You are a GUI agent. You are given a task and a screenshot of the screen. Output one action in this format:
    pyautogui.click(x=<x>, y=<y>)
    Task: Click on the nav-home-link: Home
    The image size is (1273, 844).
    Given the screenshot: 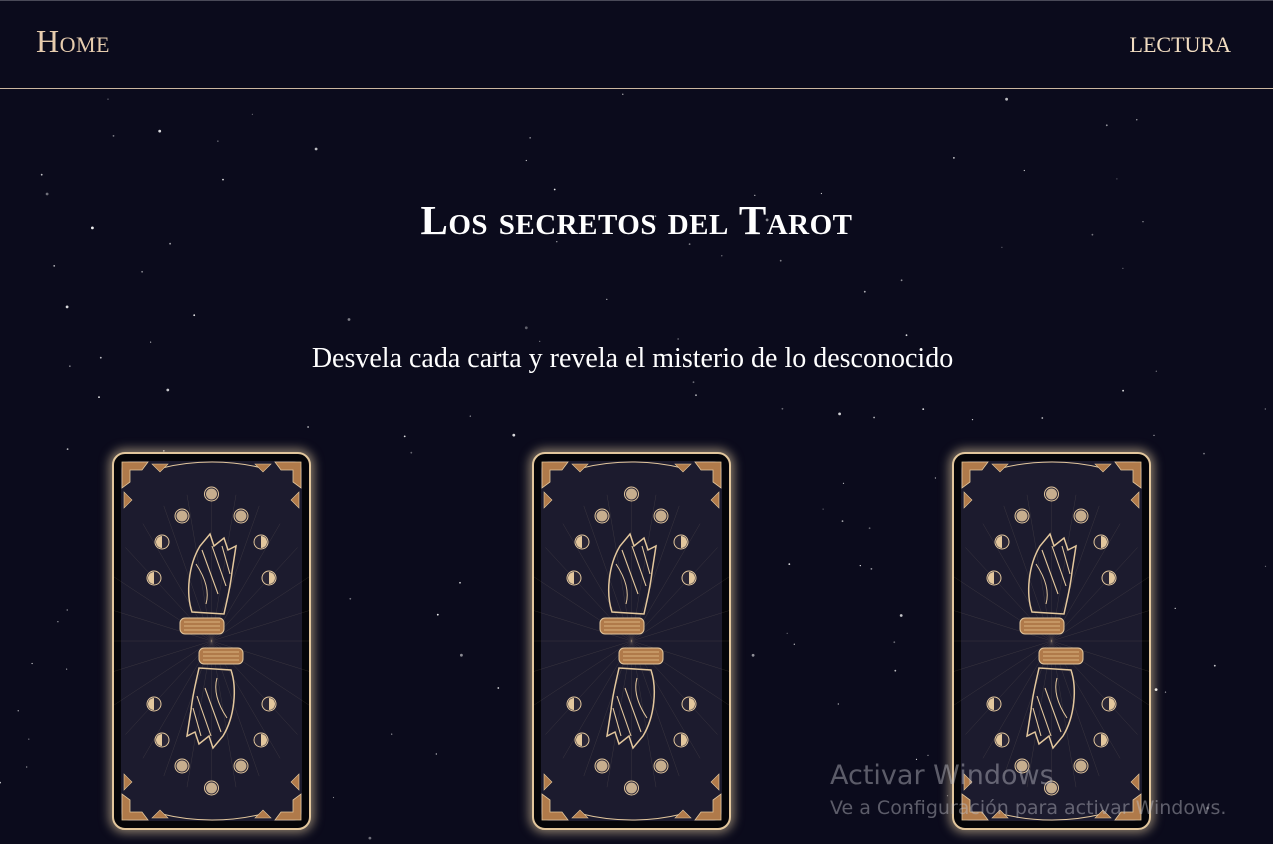 What is the action you would take?
    pyautogui.click(x=73, y=41)
    